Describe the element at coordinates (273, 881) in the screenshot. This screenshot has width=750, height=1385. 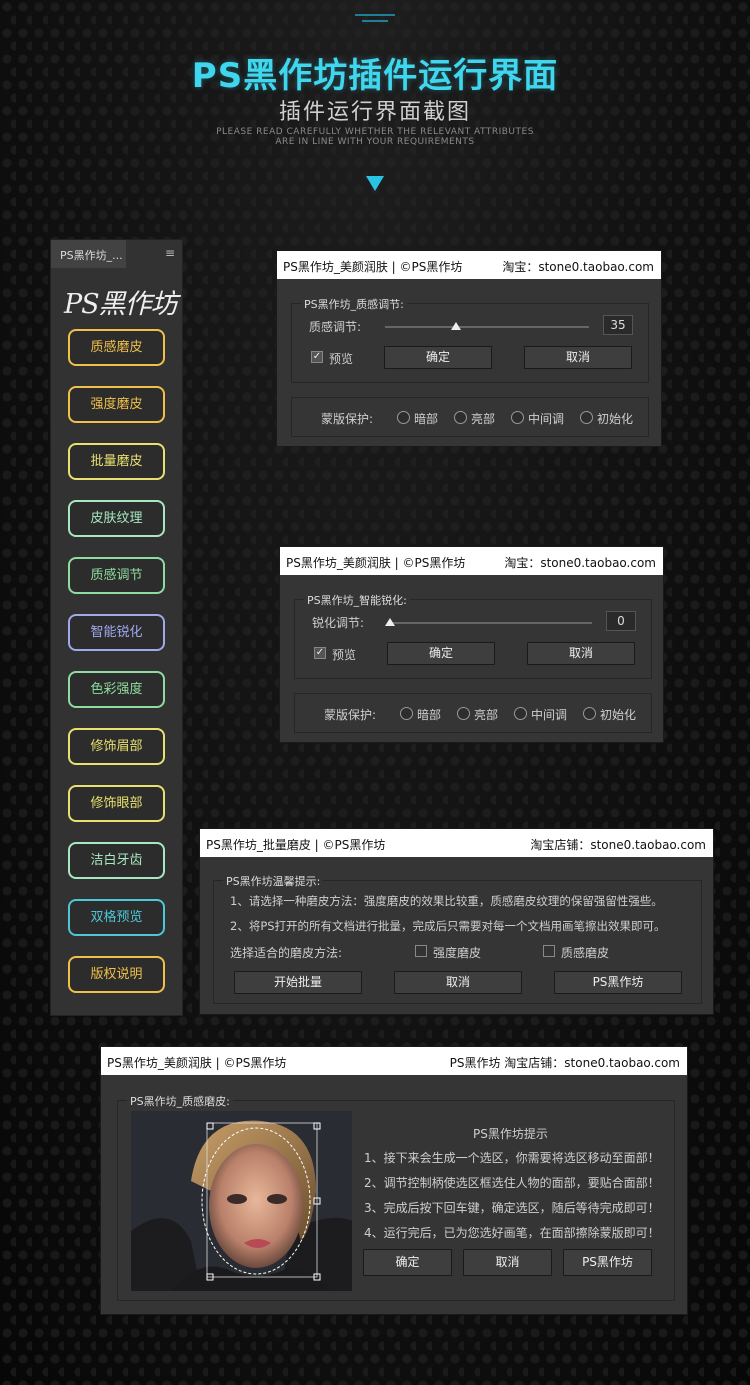
I see `group-title: PS黑作坊温馨提示:` at that location.